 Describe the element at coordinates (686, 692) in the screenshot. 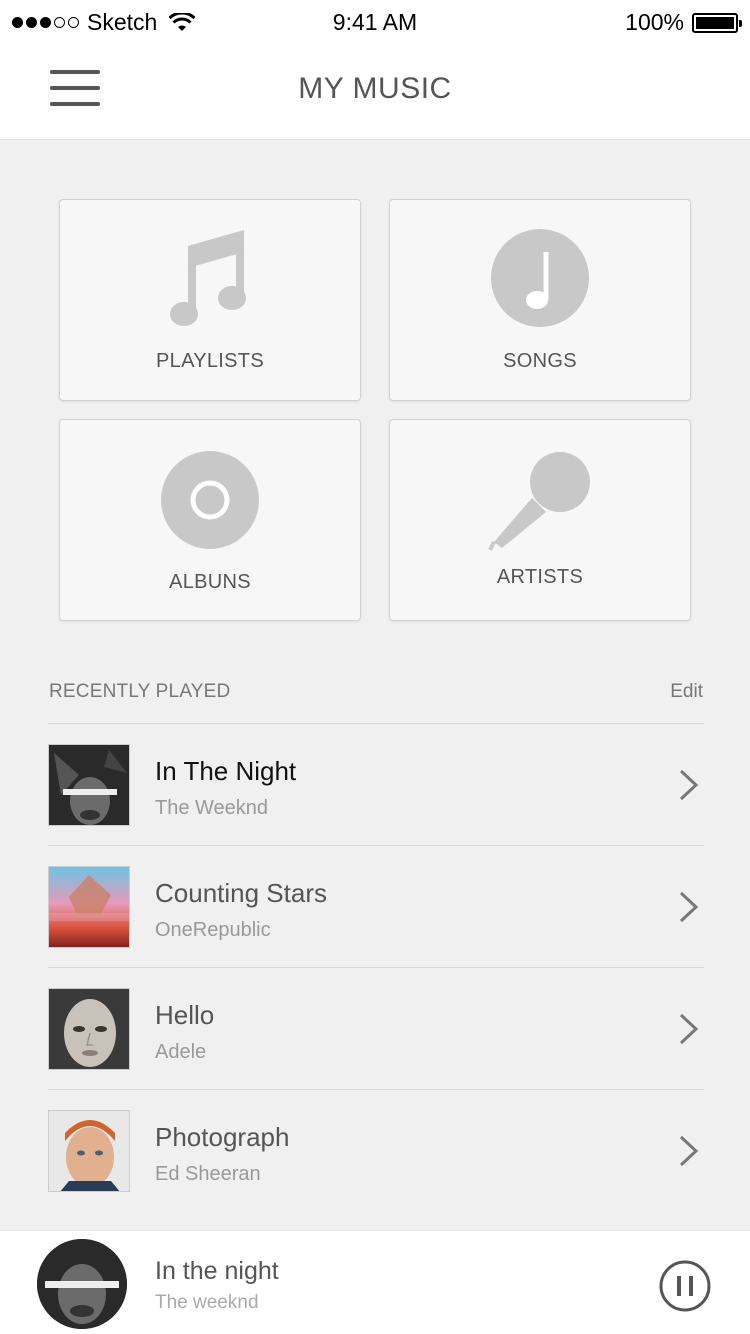

I see `edit-button: Edit` at that location.